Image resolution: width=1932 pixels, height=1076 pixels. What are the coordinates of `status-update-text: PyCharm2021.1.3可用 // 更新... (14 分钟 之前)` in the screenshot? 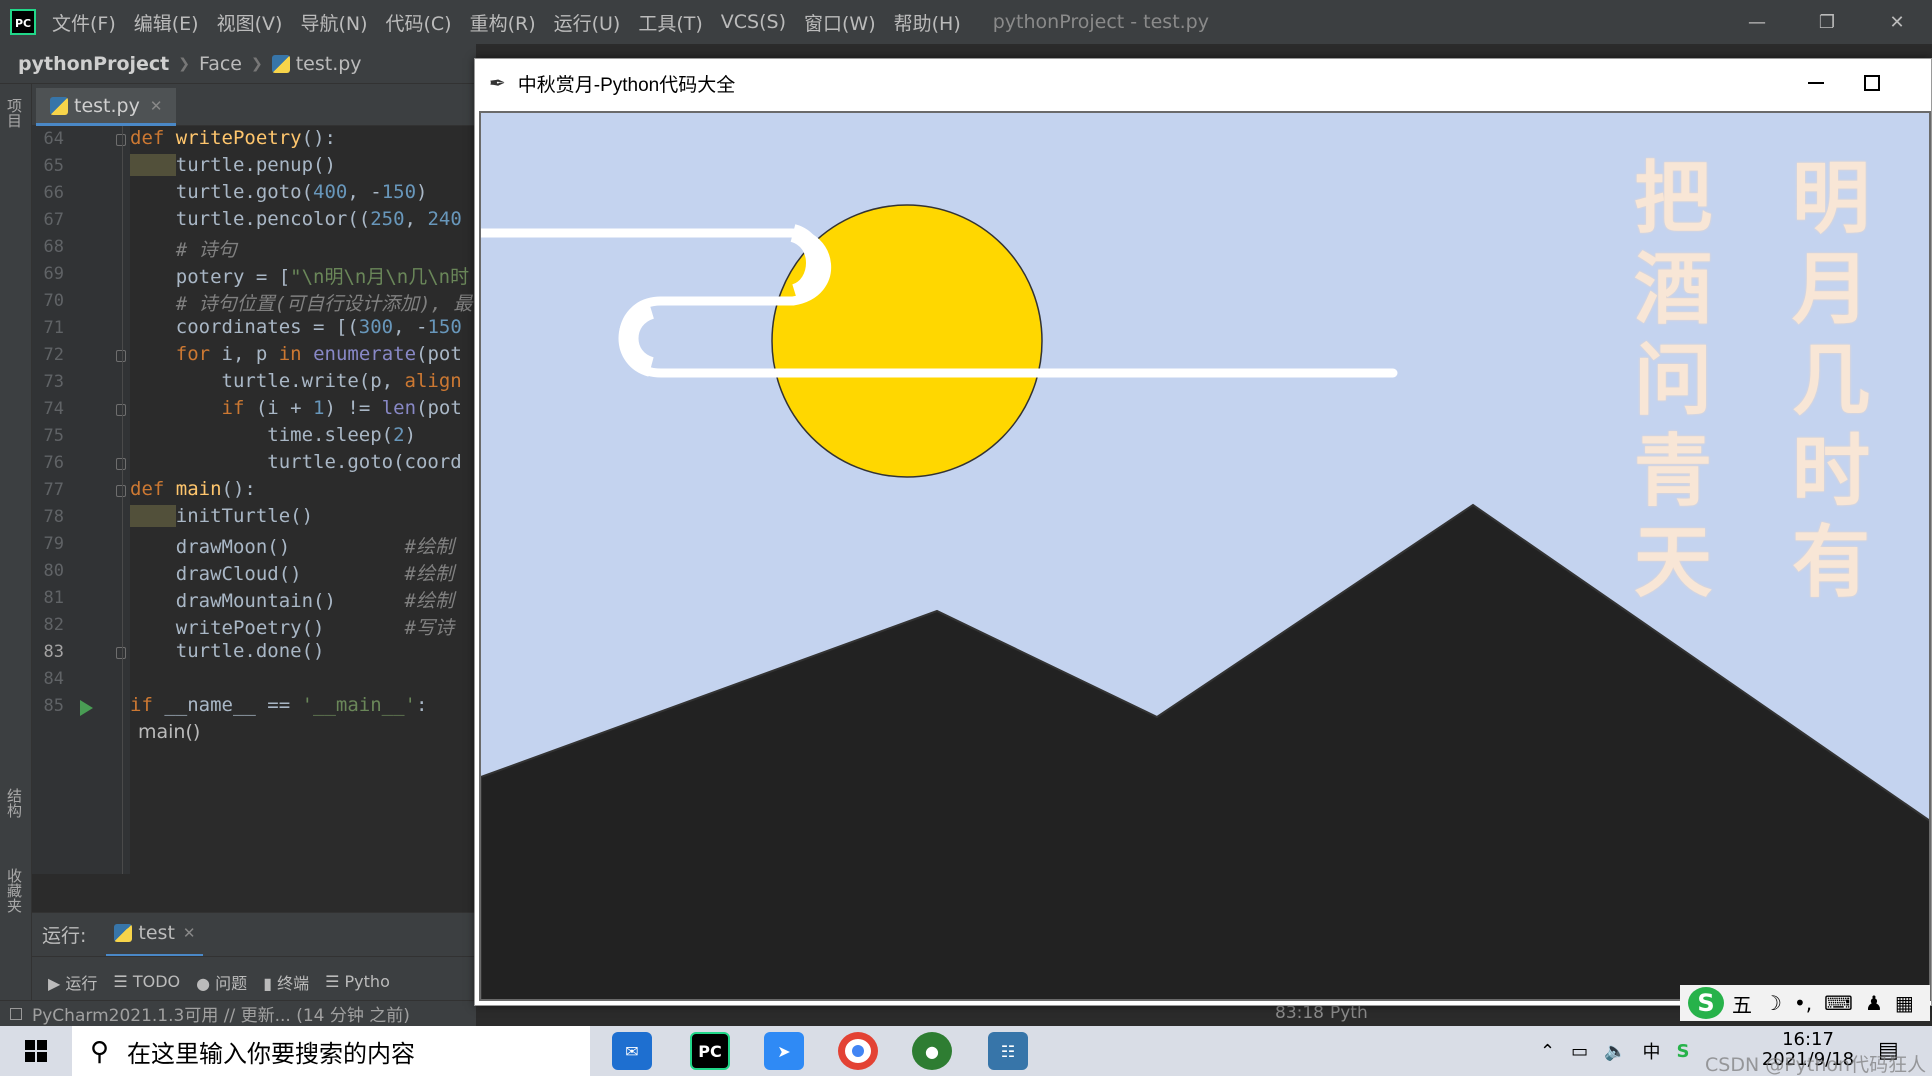 It's located at (221, 1013).